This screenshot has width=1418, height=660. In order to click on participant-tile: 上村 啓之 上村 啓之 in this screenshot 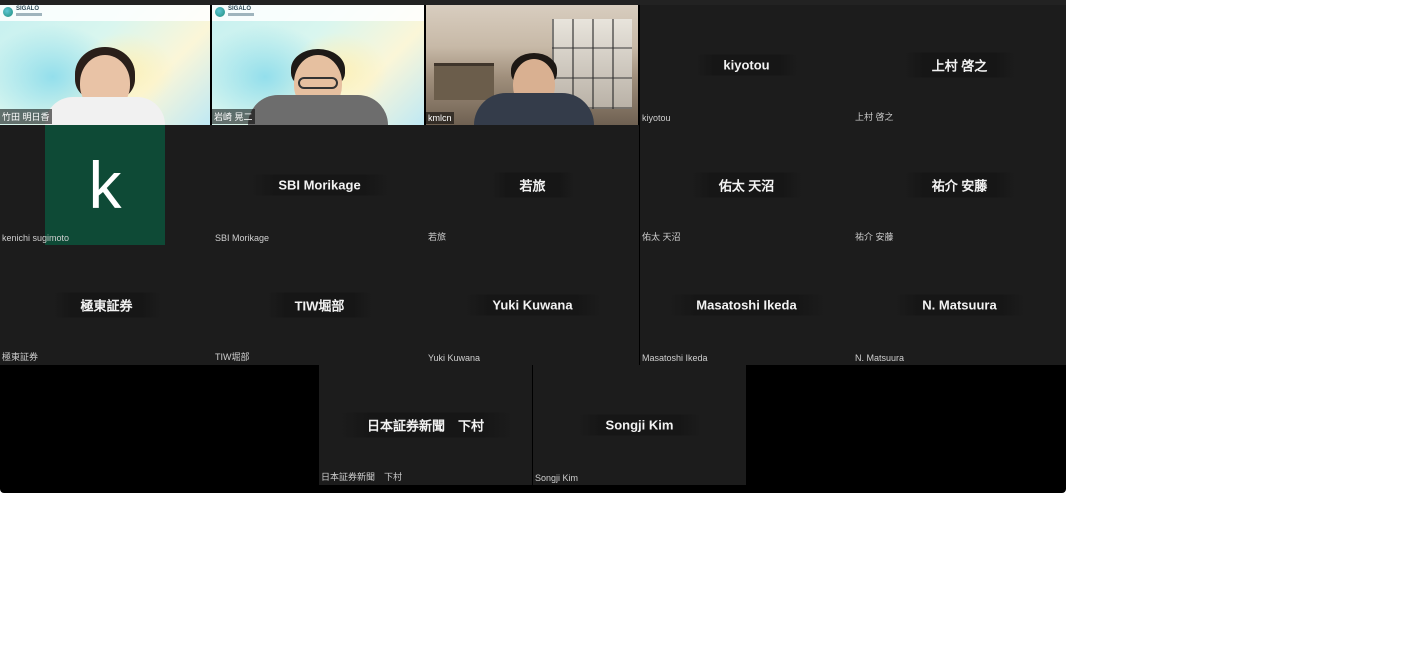, I will do `click(959, 65)`.